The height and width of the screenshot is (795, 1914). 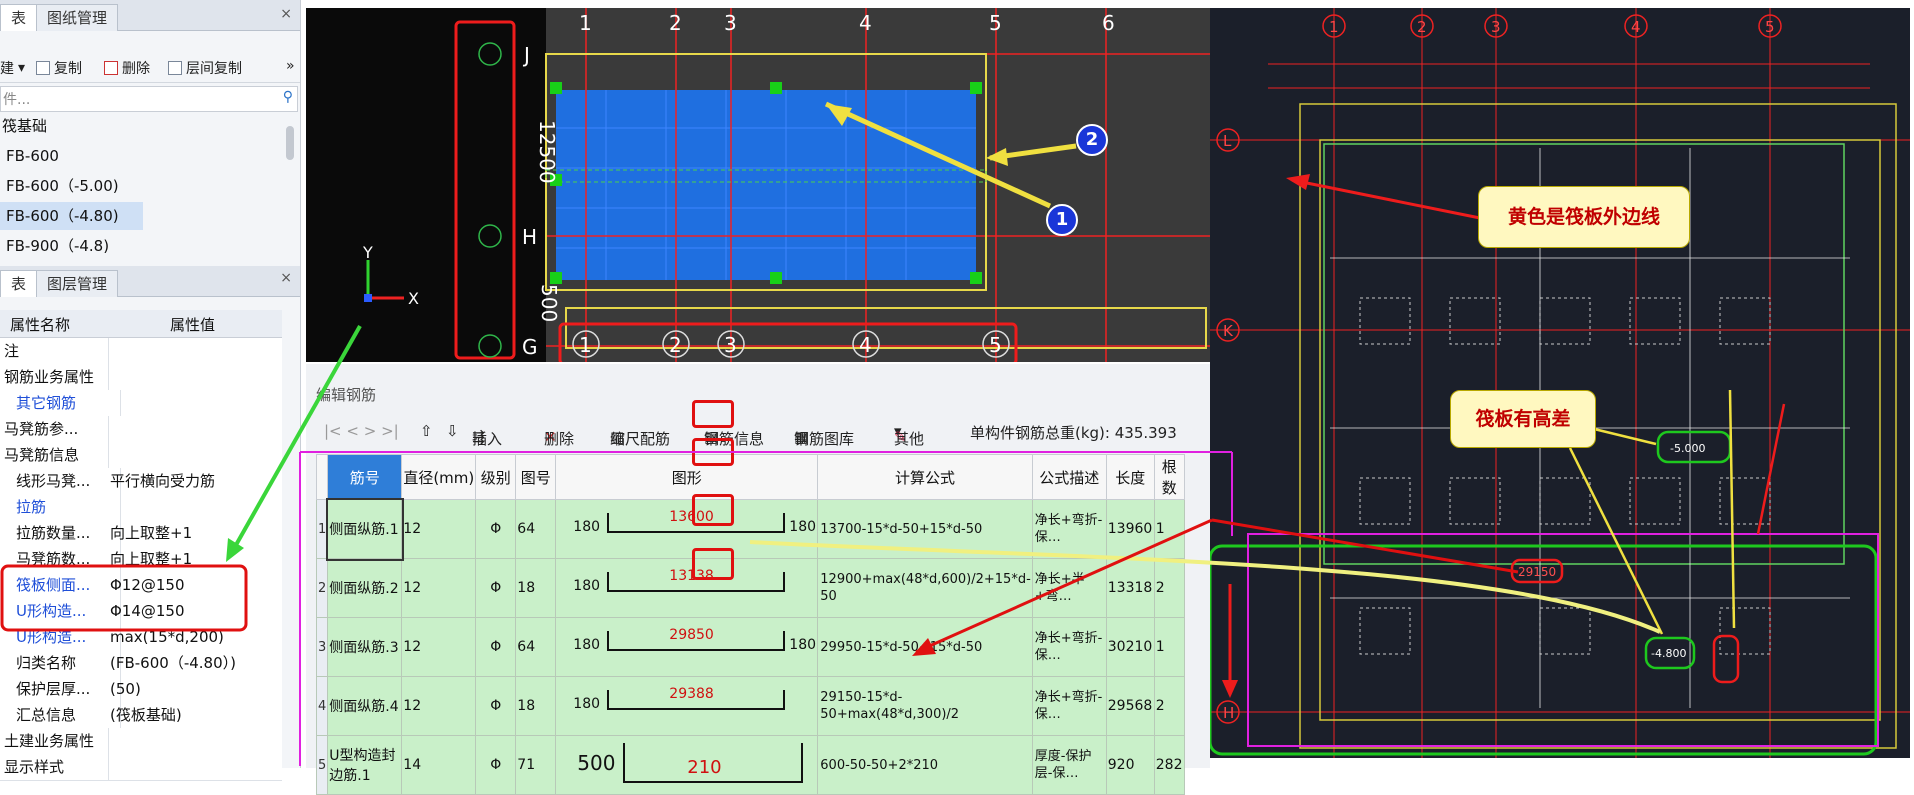 What do you see at coordinates (925, 477) in the screenshot?
I see `col-formula: 计算公式` at bounding box center [925, 477].